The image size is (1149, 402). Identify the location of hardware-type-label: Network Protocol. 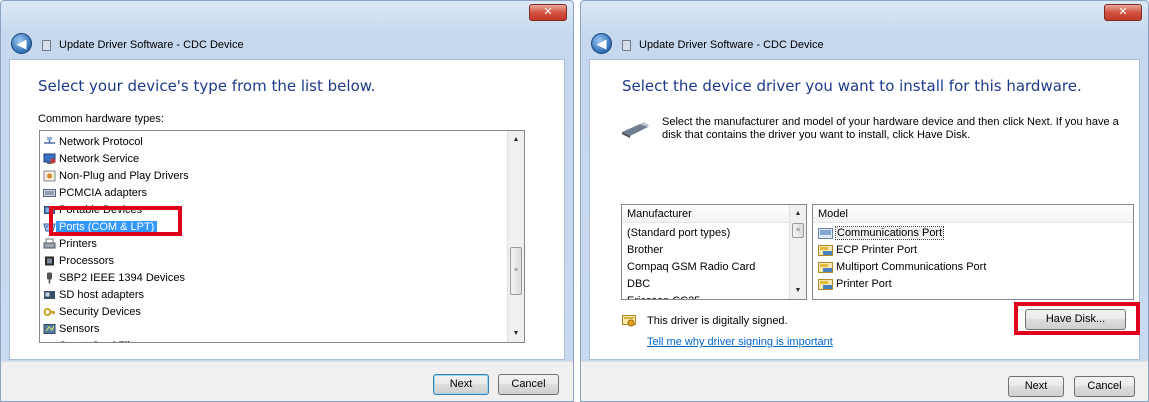
(101, 142).